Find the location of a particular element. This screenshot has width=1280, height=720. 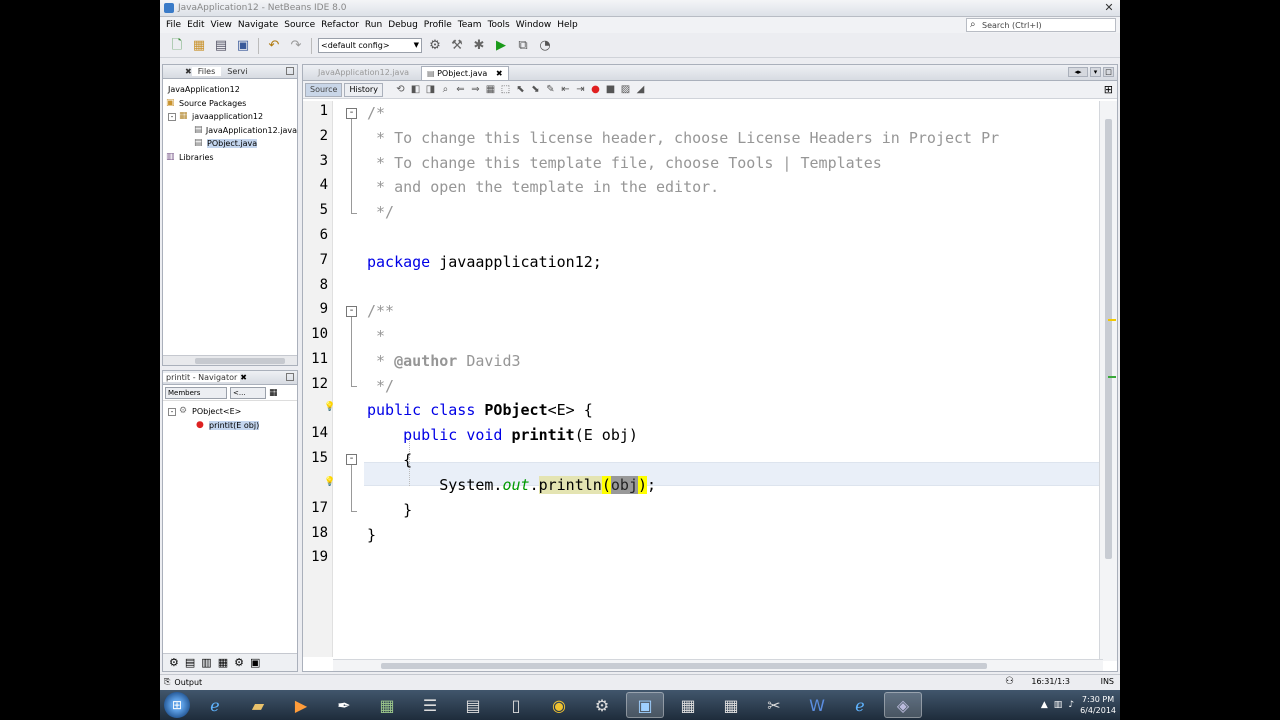

tab-navigator: printit - Navigator is located at coordinates (202, 377).